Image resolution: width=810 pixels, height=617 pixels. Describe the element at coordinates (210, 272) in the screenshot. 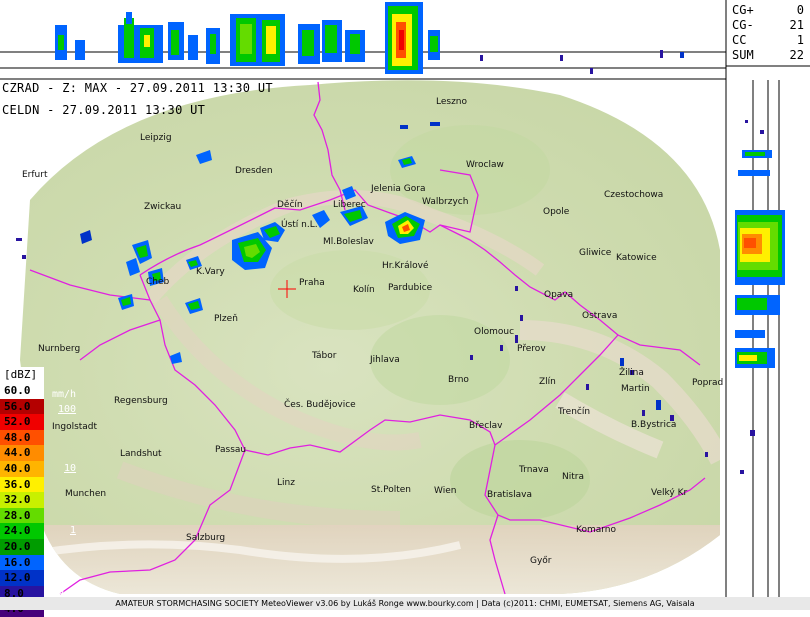

I see `city-label: K.Vary` at that location.